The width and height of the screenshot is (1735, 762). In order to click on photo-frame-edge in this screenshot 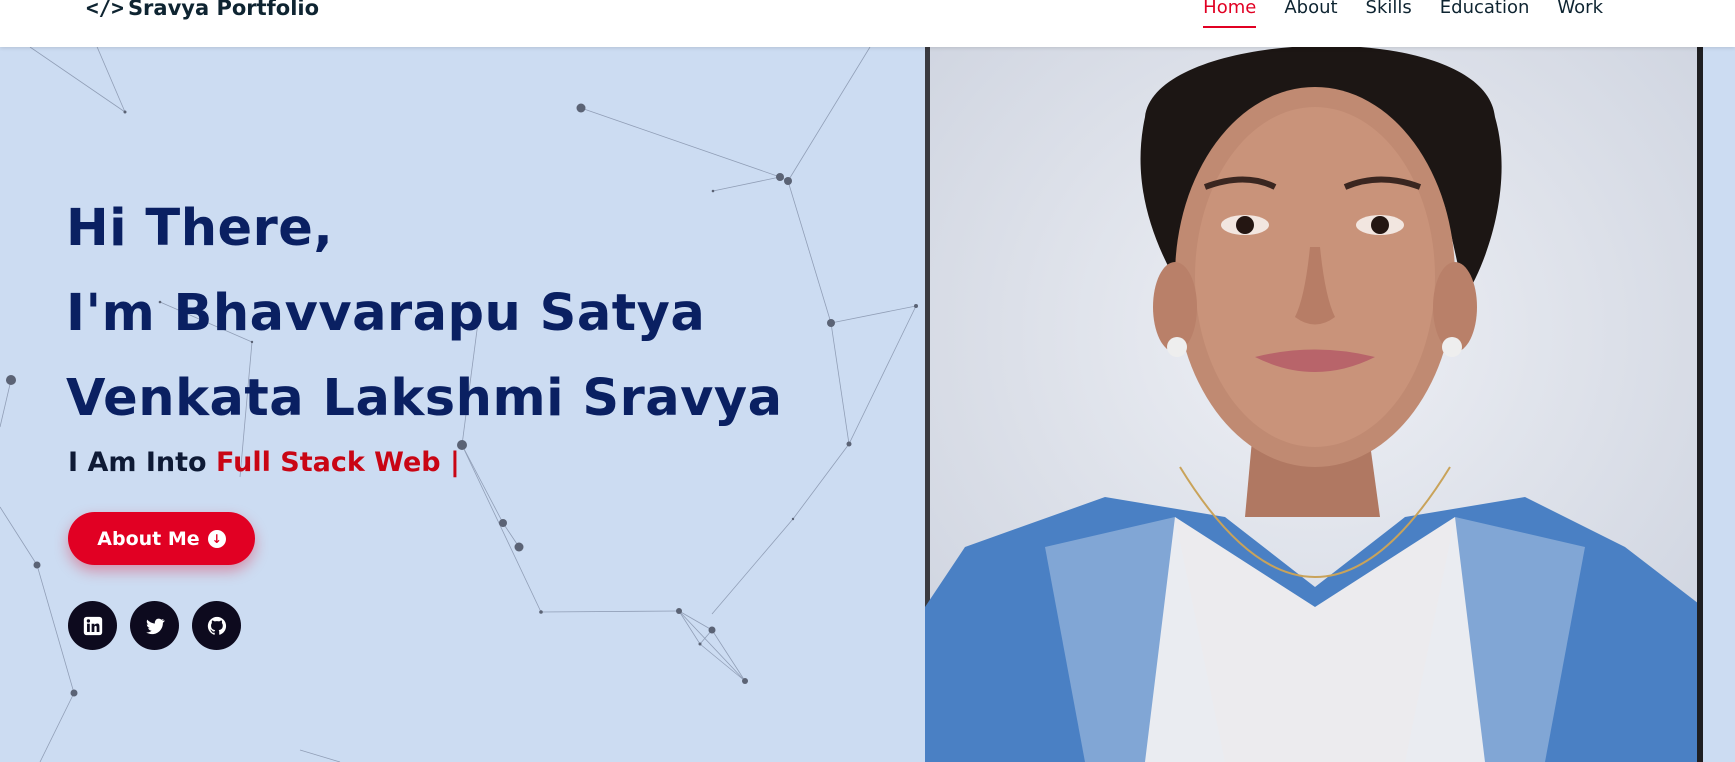, I will do `click(1700, 404)`.